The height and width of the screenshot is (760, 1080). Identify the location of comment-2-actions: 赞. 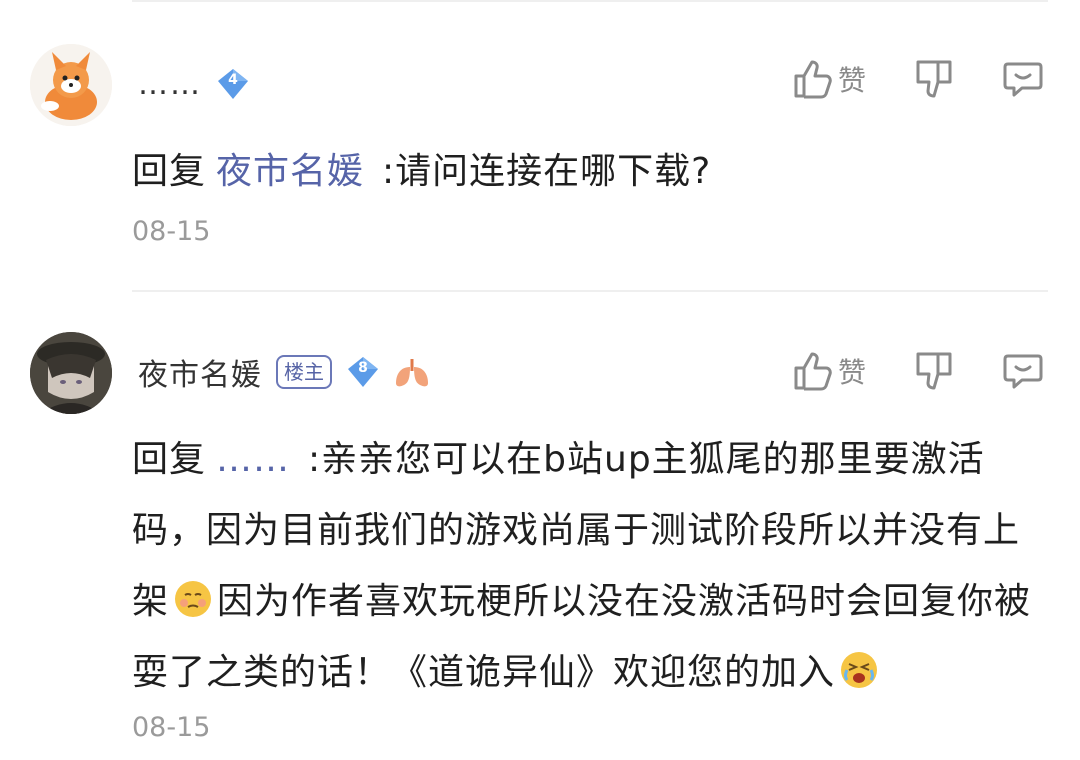
(894, 371).